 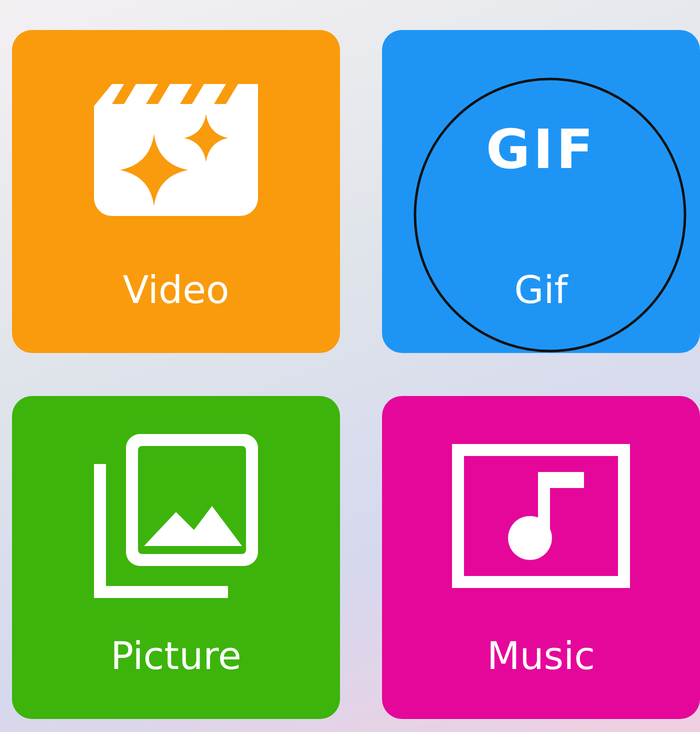 I want to click on tile-label: Gif, so click(x=541, y=291).